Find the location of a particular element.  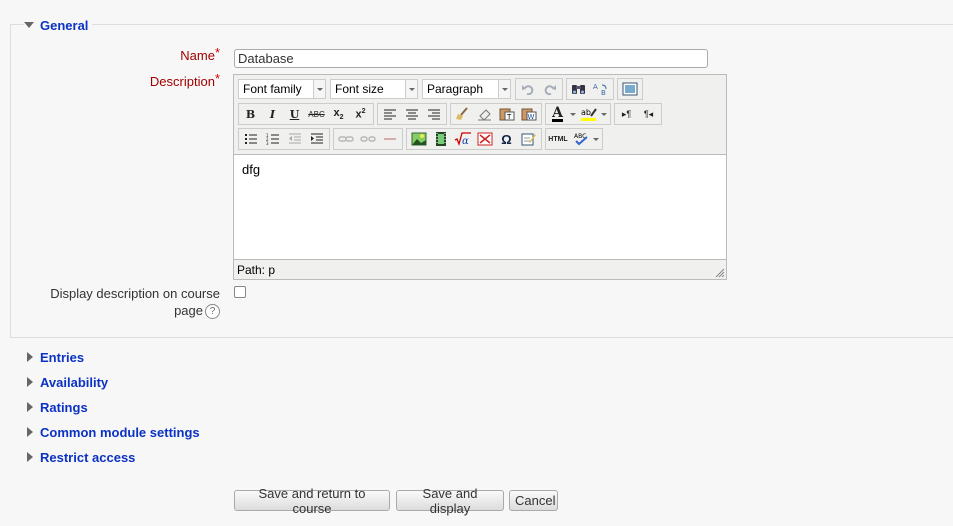

section-restrict-access: Restrict access is located at coordinates (81, 457).